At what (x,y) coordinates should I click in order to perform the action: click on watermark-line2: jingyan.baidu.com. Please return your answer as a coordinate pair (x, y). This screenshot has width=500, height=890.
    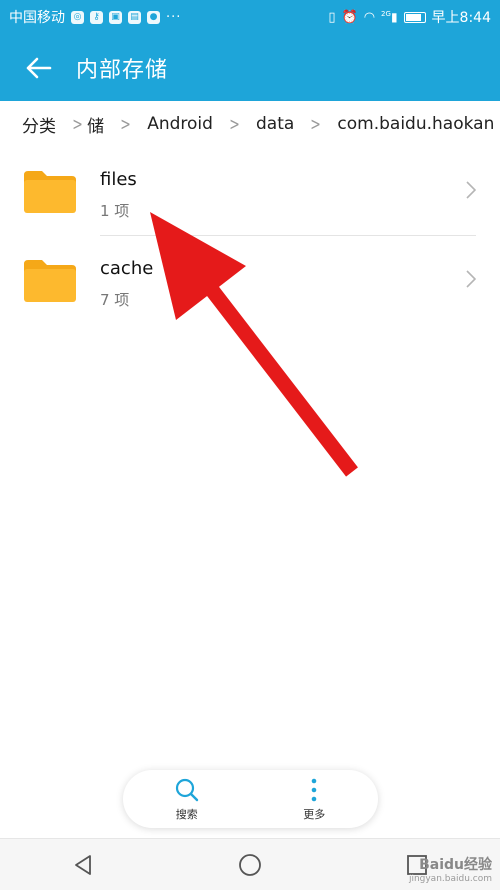
    Looking at the image, I should click on (450, 879).